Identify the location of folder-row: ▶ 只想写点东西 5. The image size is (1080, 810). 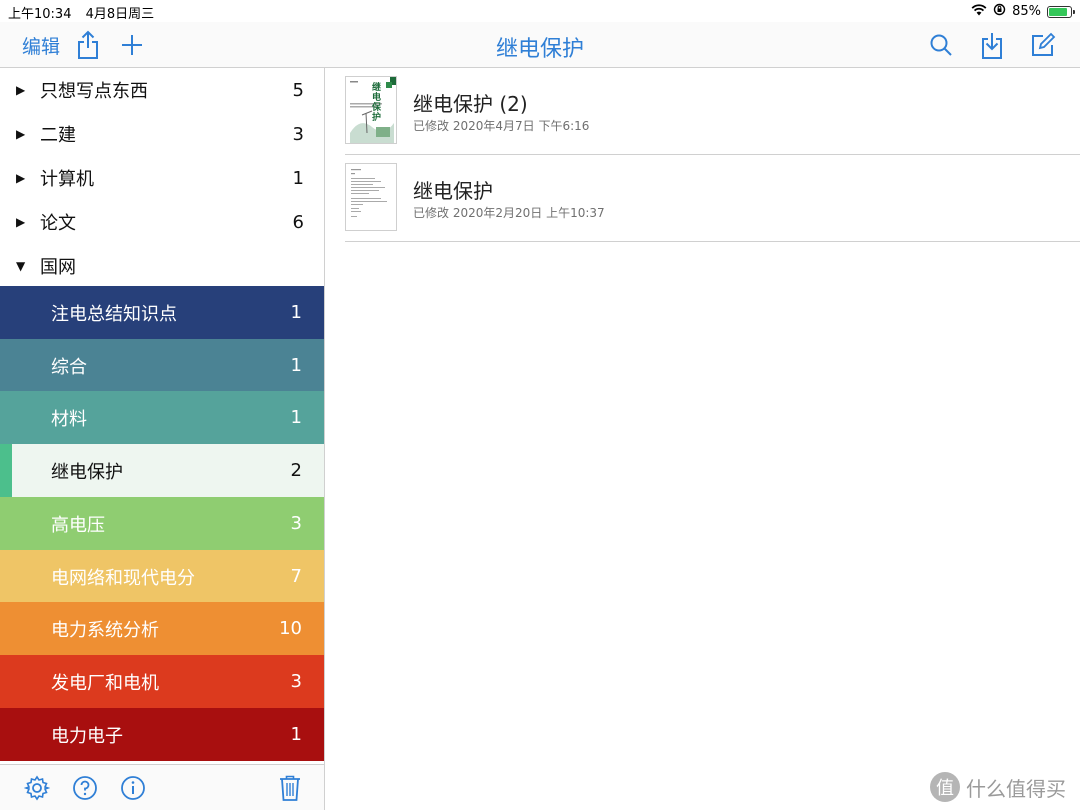
(162, 90).